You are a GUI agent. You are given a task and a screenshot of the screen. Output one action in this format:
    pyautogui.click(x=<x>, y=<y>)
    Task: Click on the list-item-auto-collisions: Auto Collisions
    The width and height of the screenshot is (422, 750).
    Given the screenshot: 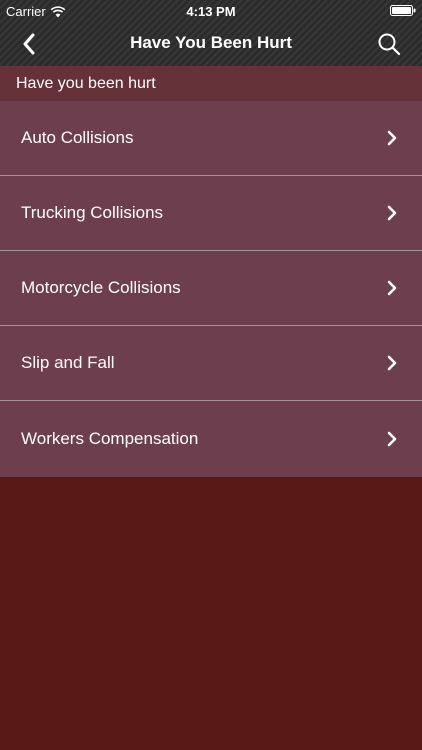 What is the action you would take?
    pyautogui.click(x=211, y=138)
    